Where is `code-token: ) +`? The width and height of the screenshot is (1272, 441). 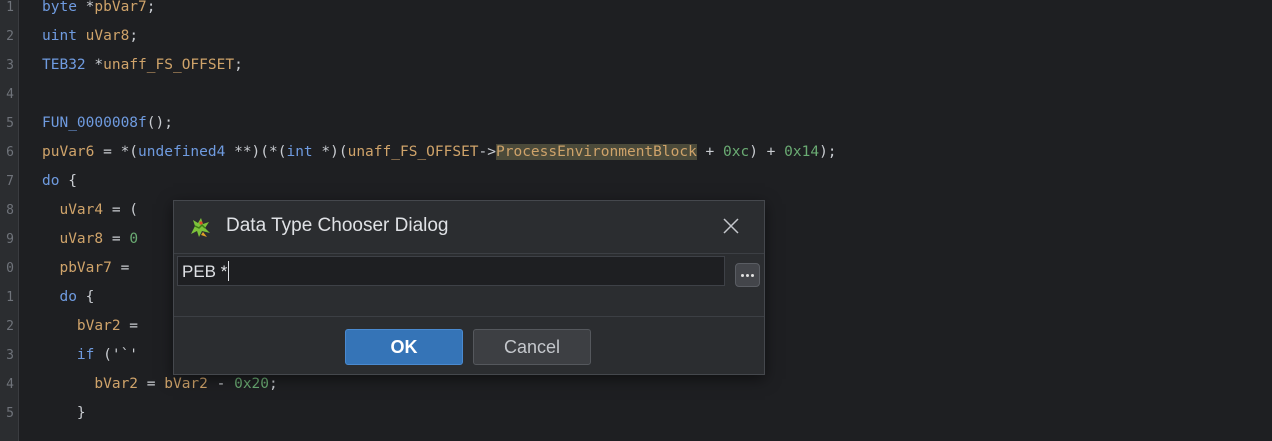
code-token: ) + is located at coordinates (767, 152).